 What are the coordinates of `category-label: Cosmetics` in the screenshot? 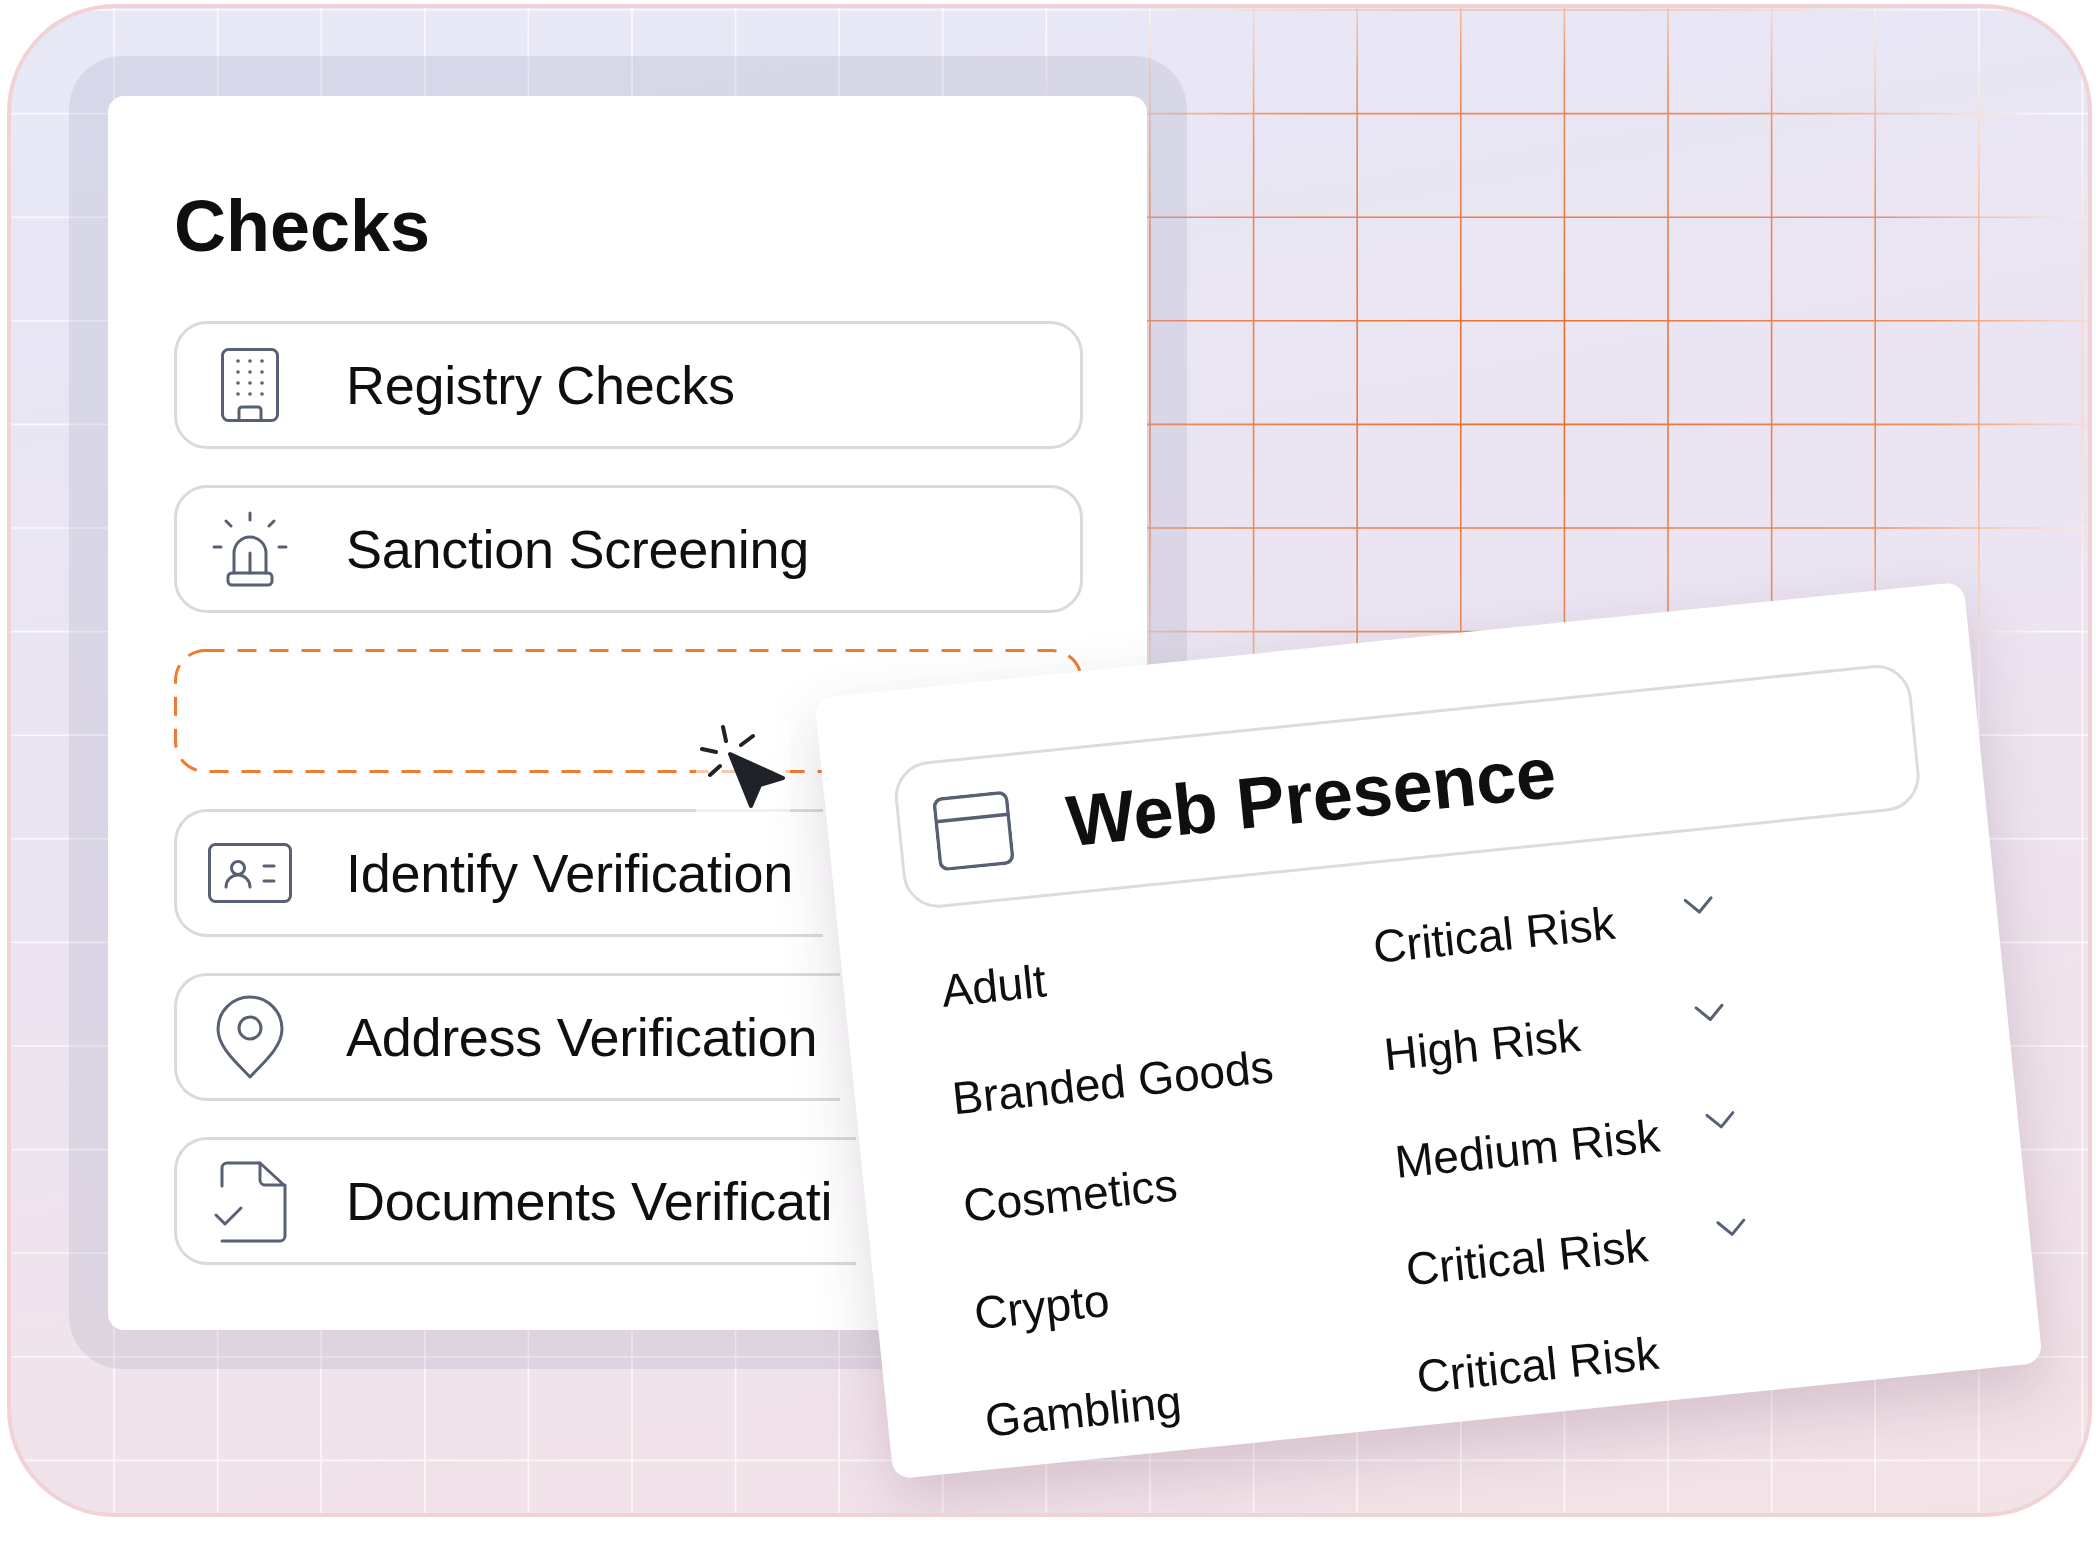 It's located at (1070, 1195).